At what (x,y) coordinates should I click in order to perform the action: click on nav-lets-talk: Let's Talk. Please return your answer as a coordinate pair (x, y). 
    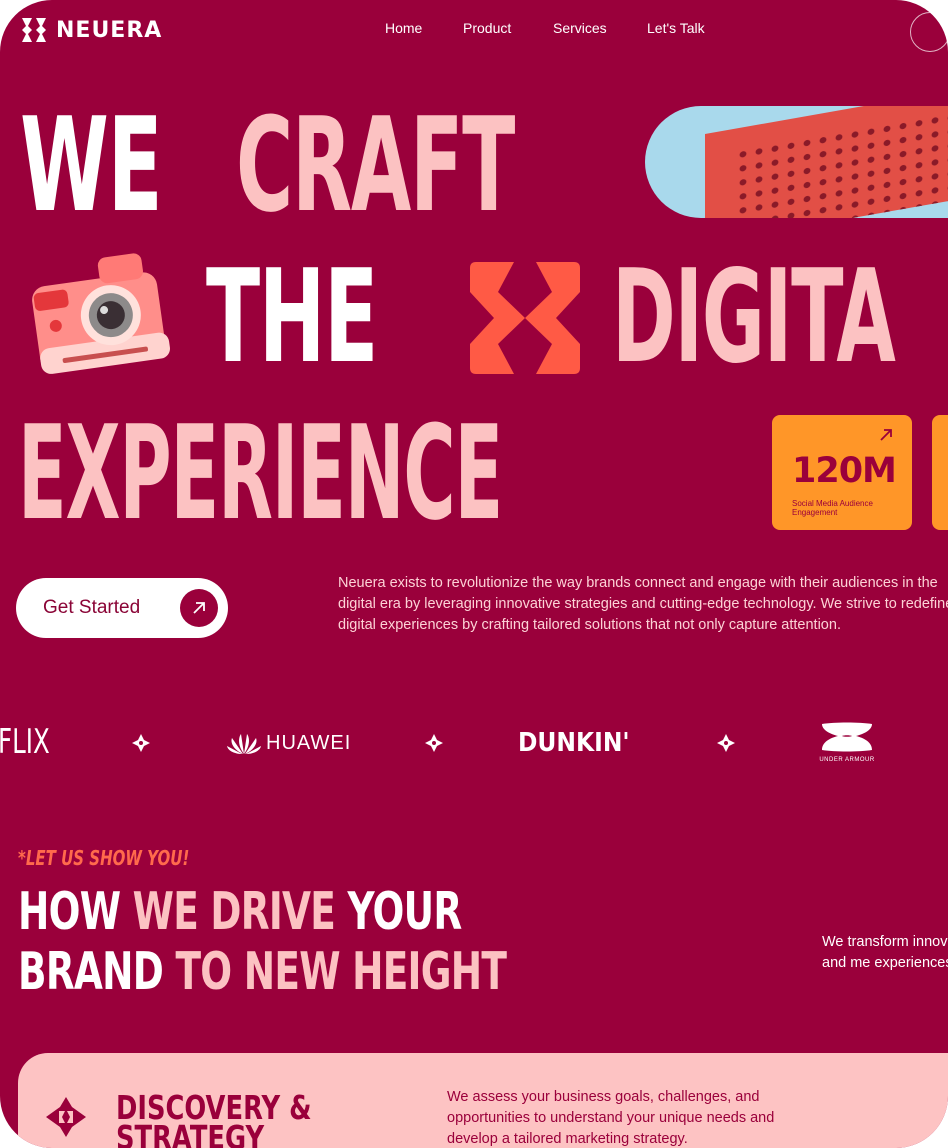
    Looking at the image, I should click on (676, 28).